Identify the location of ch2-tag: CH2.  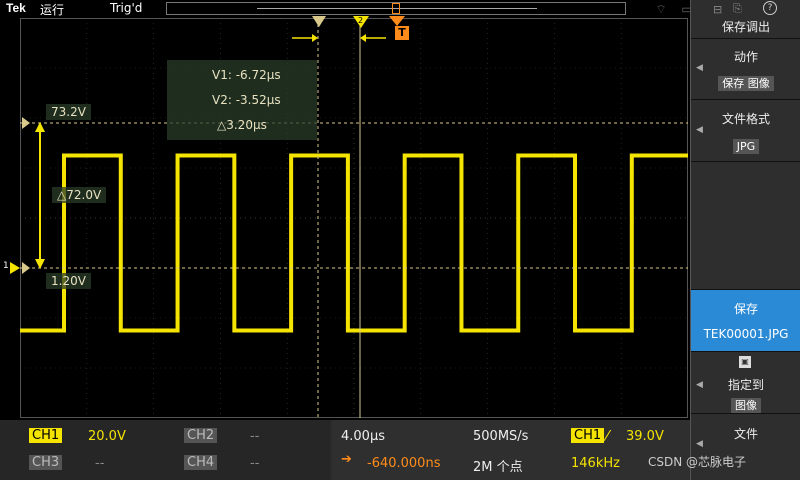
(201, 435).